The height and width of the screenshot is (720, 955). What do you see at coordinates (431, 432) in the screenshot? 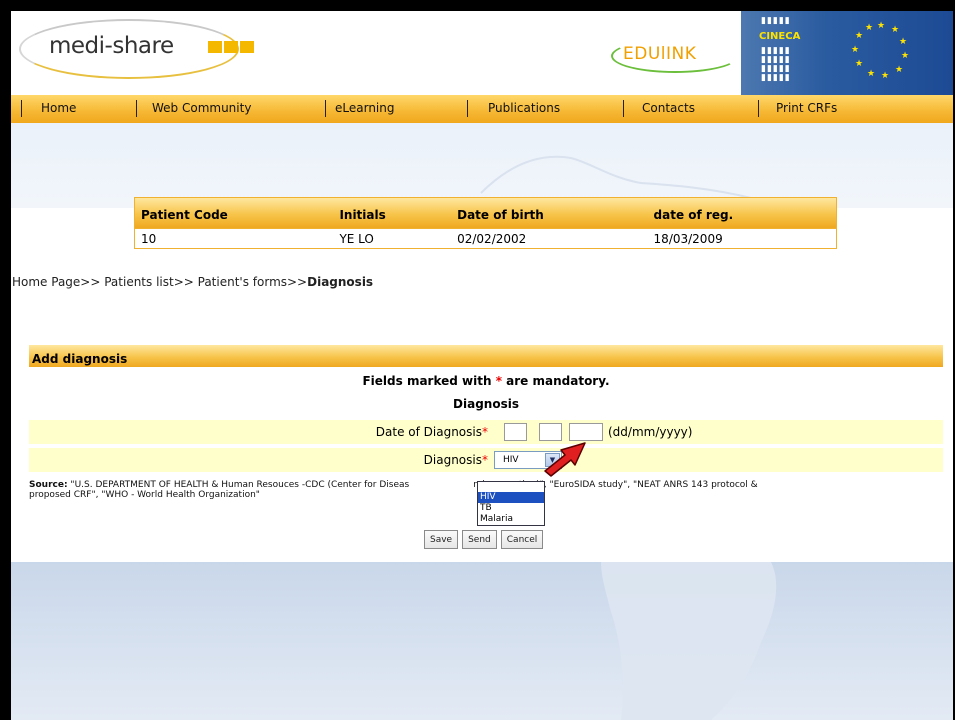
I see `date-of-diagnosis-label: Date of Diagnosis*` at bounding box center [431, 432].